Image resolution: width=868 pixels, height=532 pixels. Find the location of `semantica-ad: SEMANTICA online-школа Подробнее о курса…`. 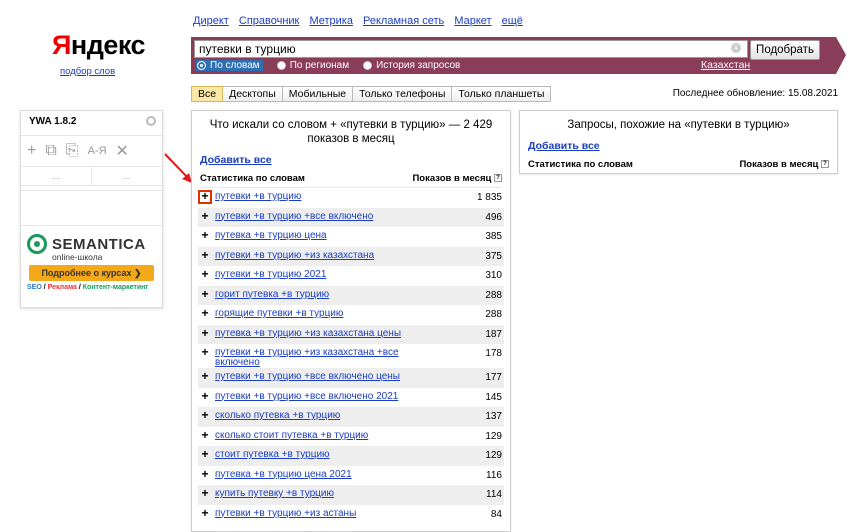

semantica-ad: SEMANTICA online-школа Подробнее о курса… is located at coordinates (91, 262).